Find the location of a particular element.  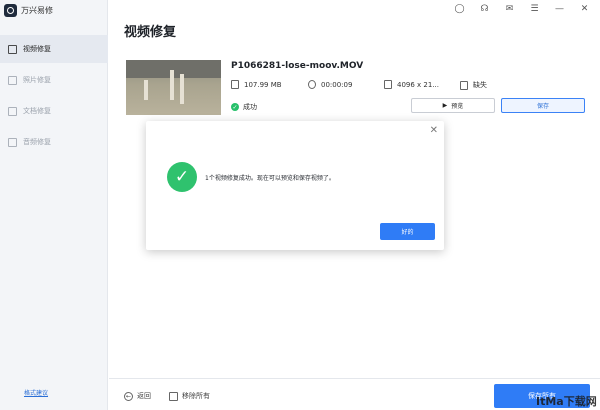

user-icon: ◯ is located at coordinates (459, 8).